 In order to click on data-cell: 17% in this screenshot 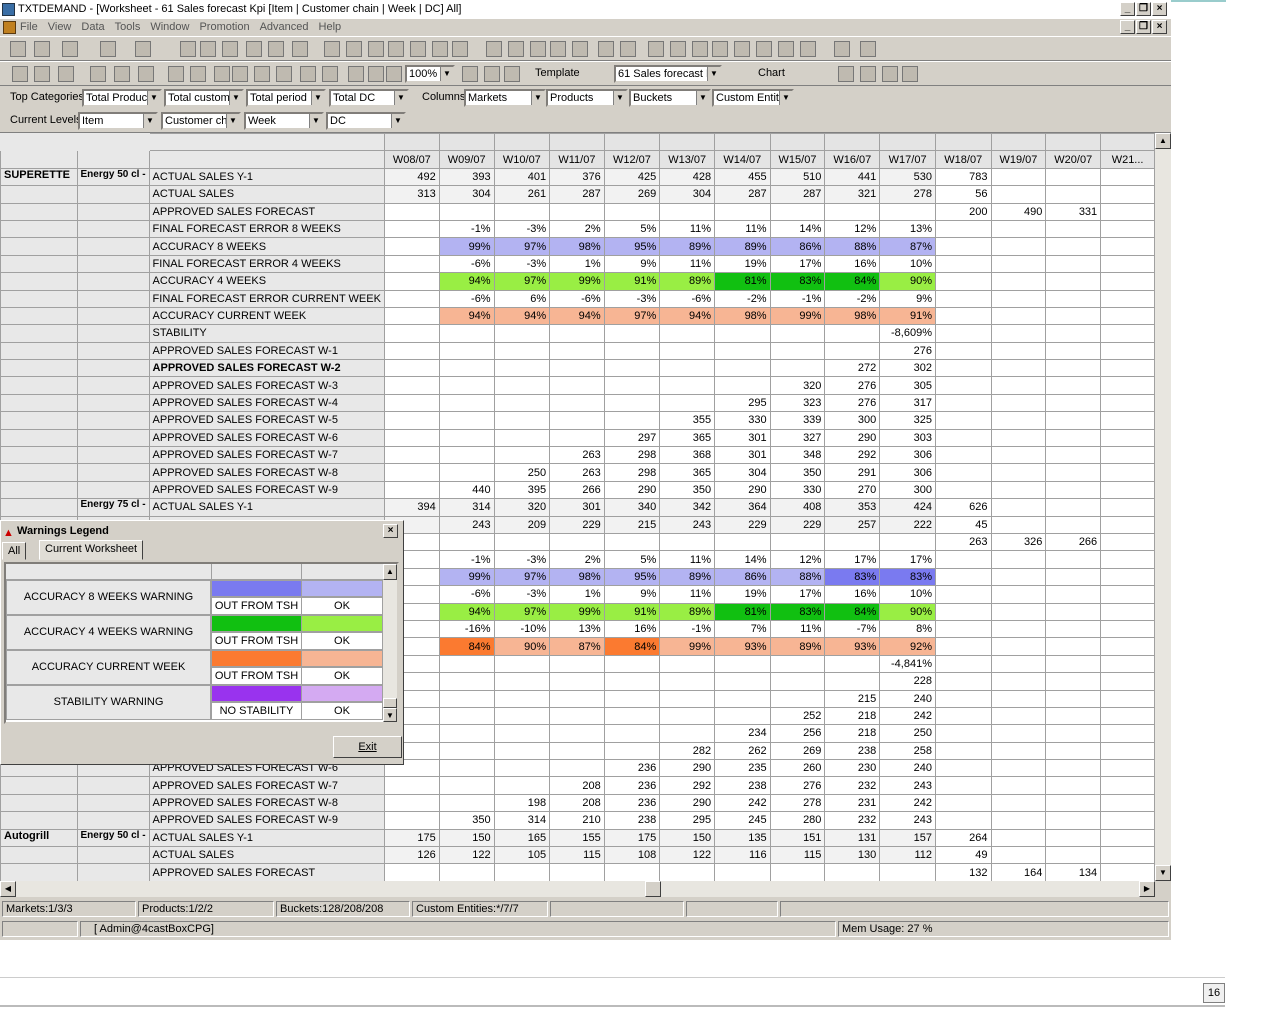, I will do `click(852, 559)`.